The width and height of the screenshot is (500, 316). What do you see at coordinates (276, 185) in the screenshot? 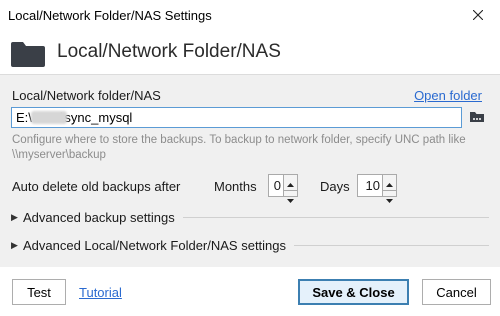
I see `months-value: 0` at bounding box center [276, 185].